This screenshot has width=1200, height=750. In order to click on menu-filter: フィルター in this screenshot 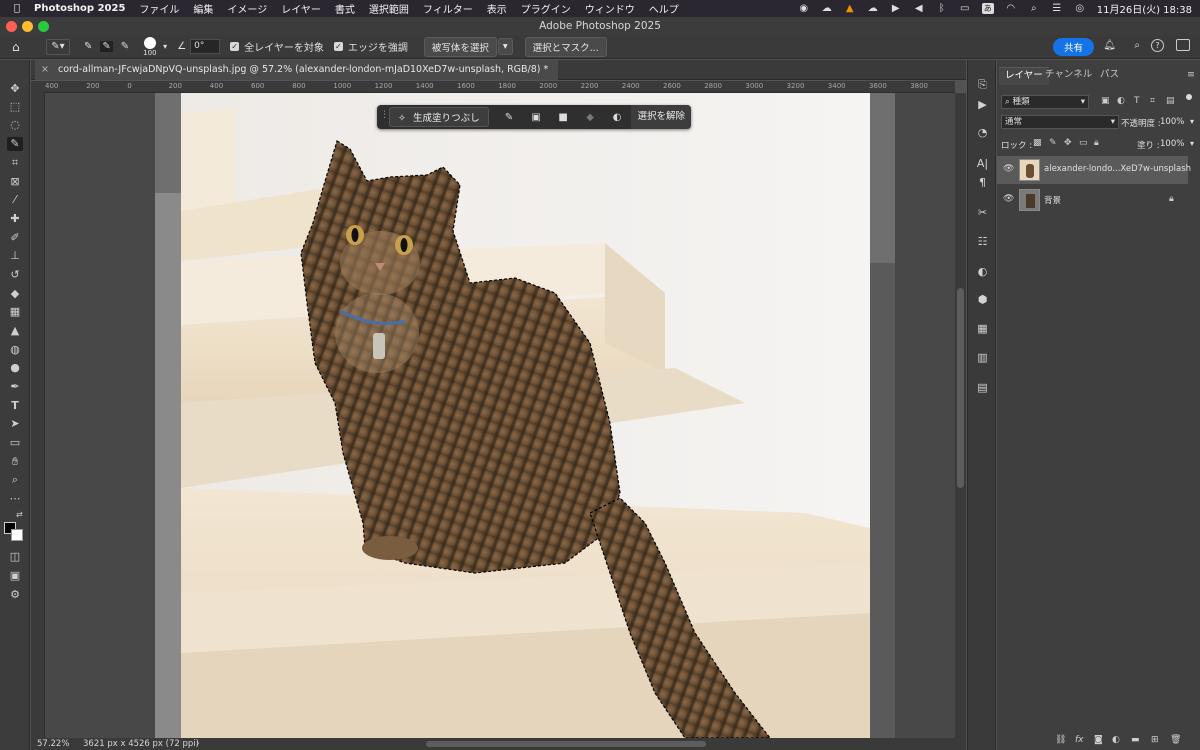, I will do `click(448, 8)`.